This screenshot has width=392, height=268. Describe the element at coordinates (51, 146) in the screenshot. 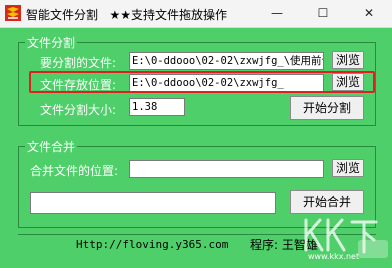

I see `merge-group-title: 文件合并` at that location.